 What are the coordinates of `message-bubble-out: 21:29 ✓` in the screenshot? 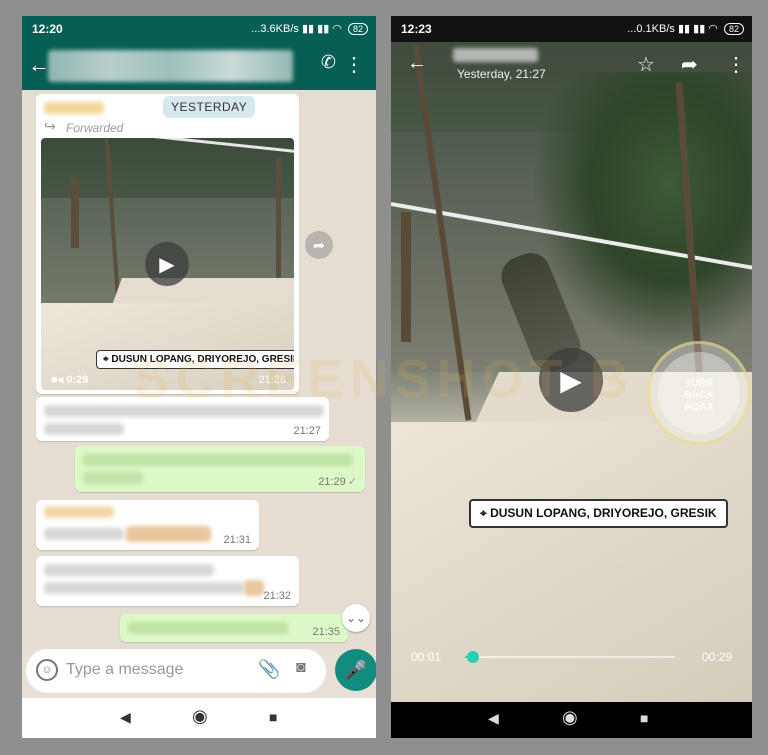 It's located at (220, 469).